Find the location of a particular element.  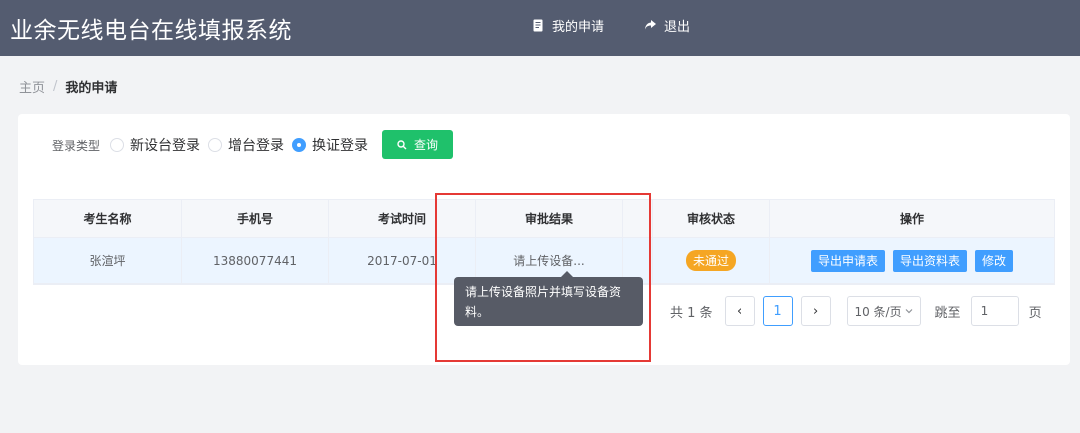

nav-logout-label: 退出 is located at coordinates (677, 27).